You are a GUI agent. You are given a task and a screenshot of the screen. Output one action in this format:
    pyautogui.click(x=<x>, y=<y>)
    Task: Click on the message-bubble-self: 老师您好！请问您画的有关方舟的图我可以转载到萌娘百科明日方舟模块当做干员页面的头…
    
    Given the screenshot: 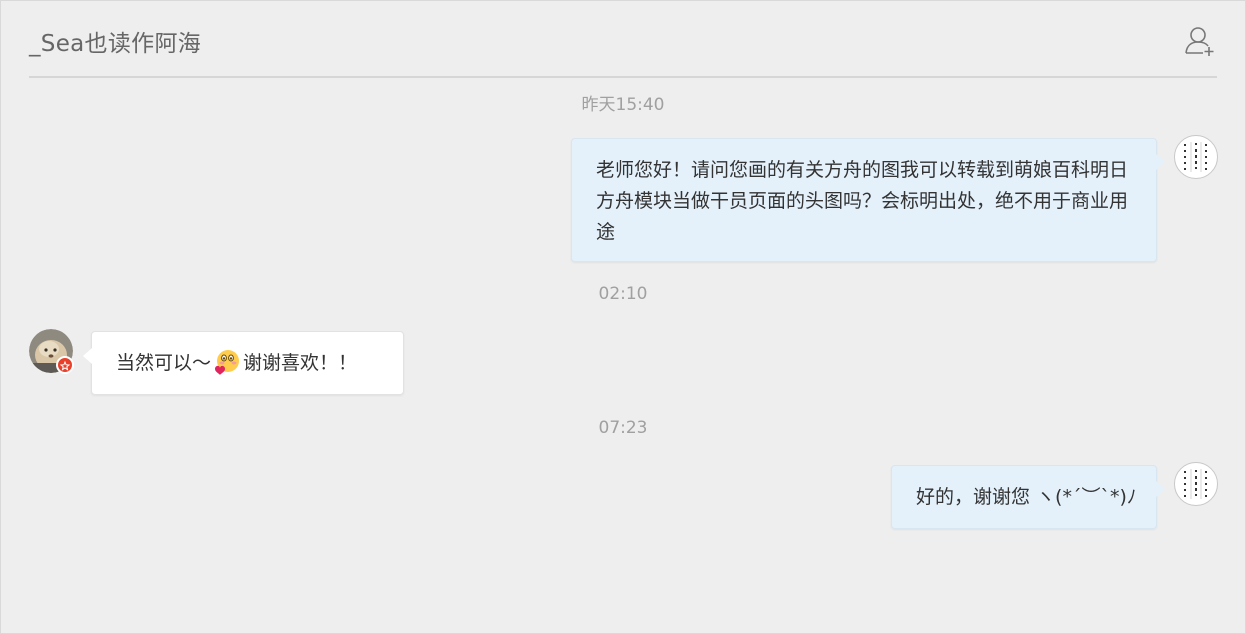 What is the action you would take?
    pyautogui.click(x=868, y=200)
    